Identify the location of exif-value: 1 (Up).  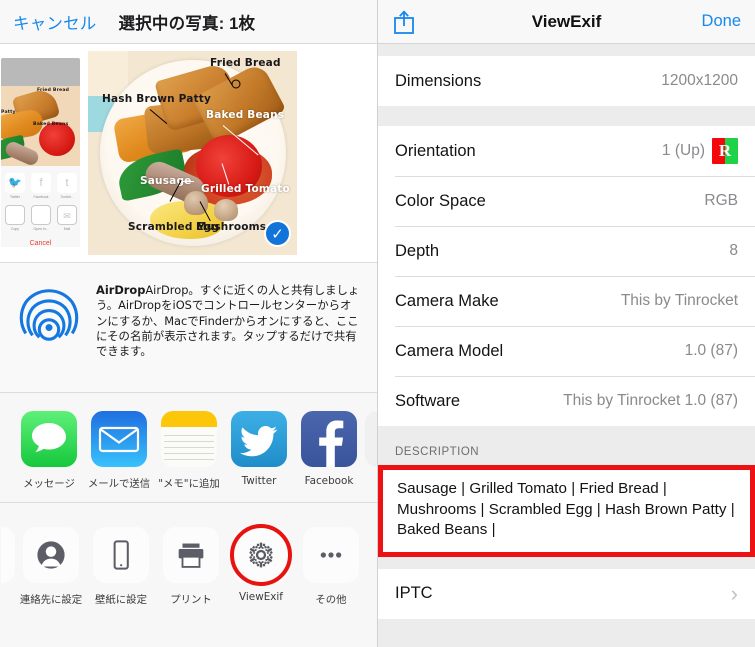
(683, 150).